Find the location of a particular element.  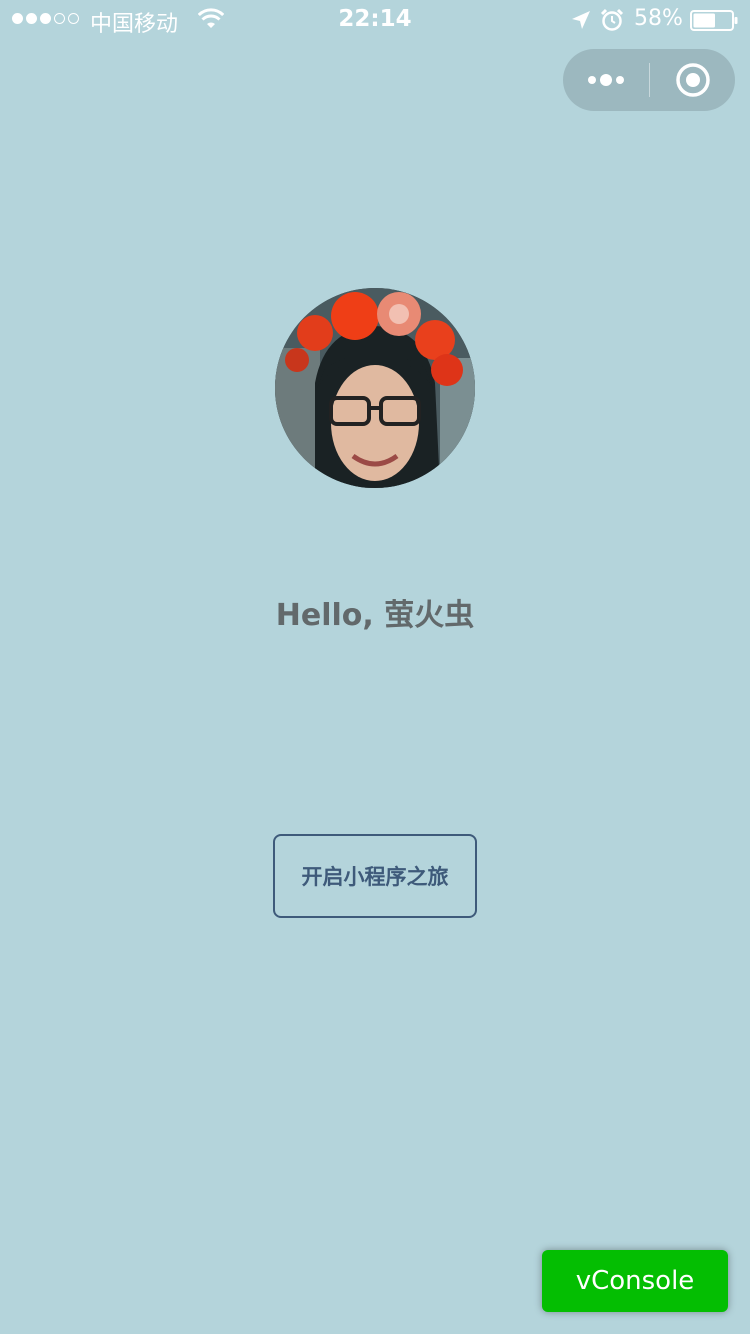

mini-program-capsule is located at coordinates (649, 80).